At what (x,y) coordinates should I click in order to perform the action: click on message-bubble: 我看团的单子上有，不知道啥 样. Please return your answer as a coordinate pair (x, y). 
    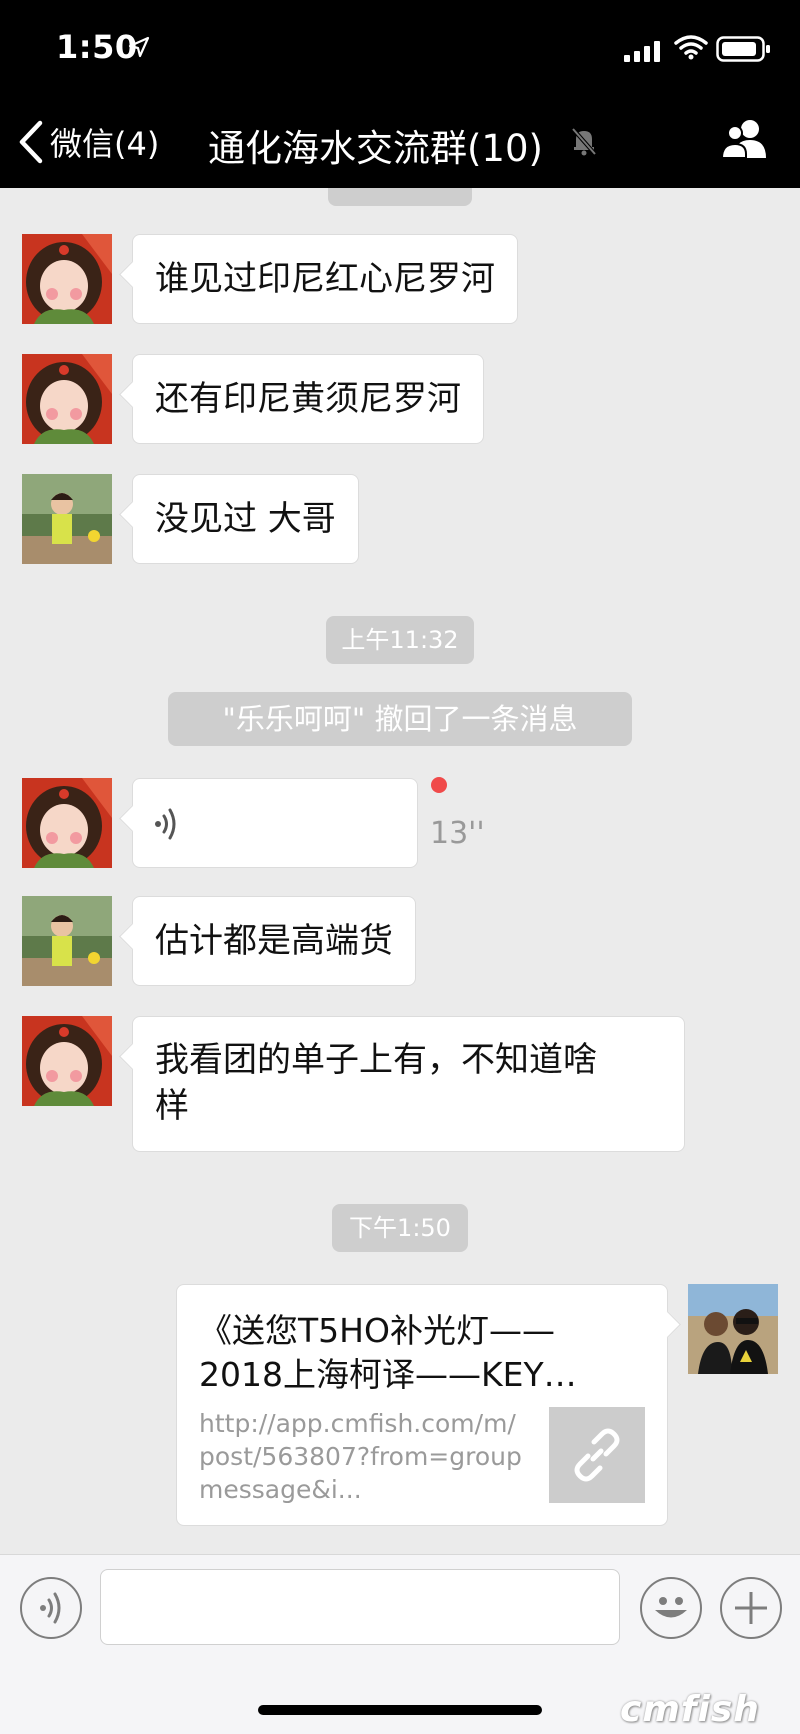
    Looking at the image, I should click on (408, 1084).